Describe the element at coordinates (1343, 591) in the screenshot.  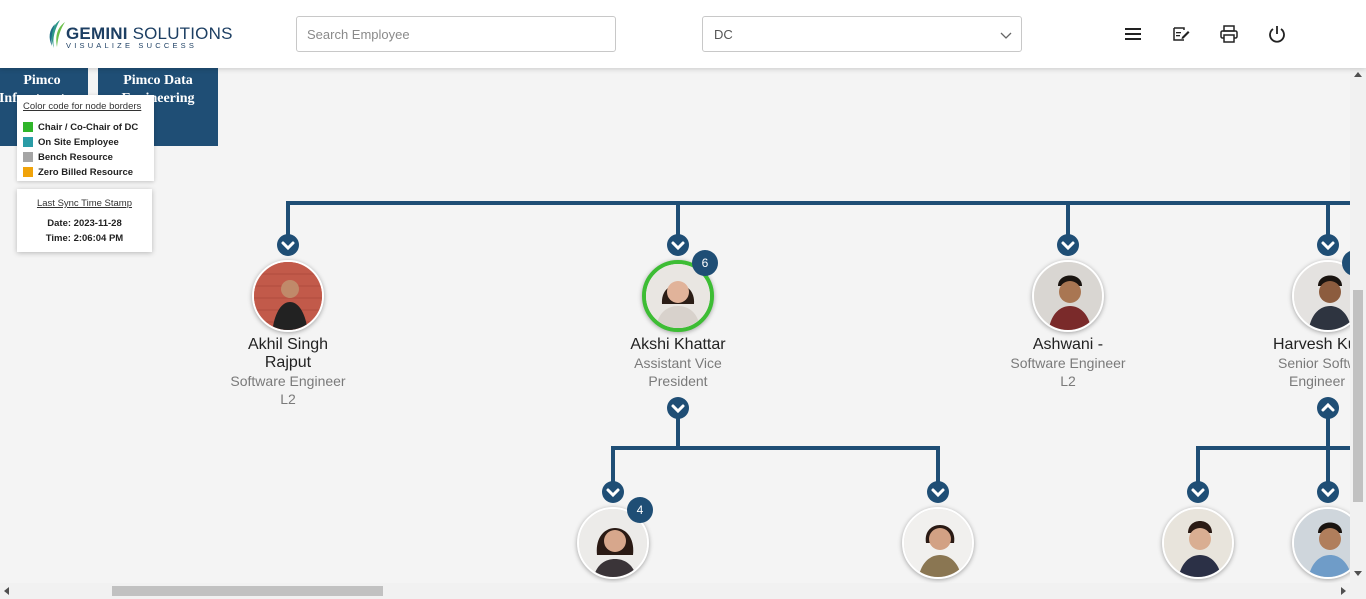
I see `scroll-right-arrow-icon` at that location.